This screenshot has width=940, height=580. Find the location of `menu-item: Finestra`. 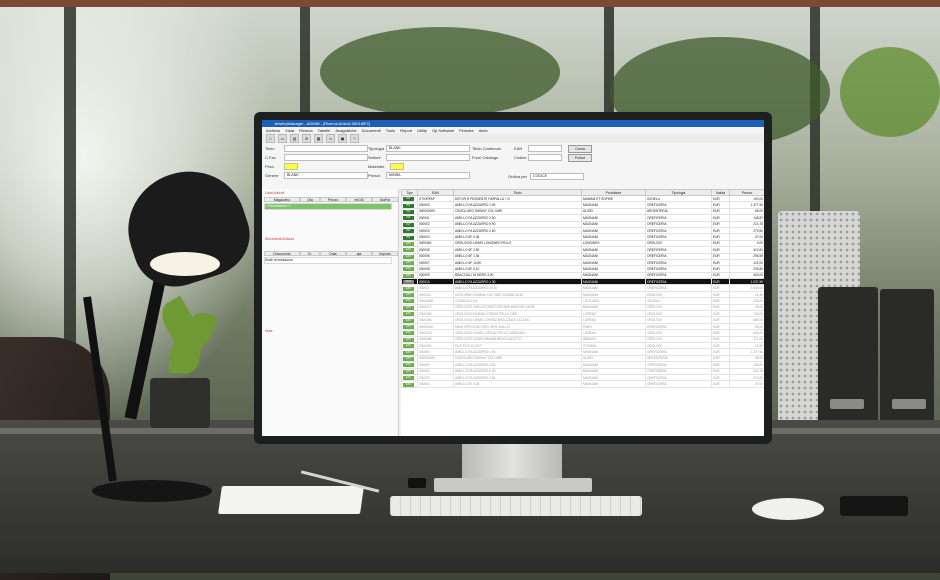

menu-item: Finestra is located at coordinates (466, 130).